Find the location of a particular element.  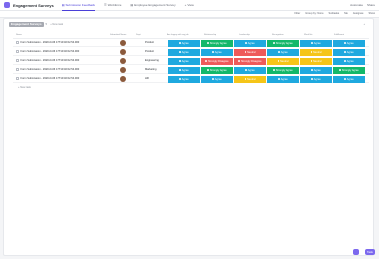

group-label: Engagement Surveys is located at coordinates (26, 24).